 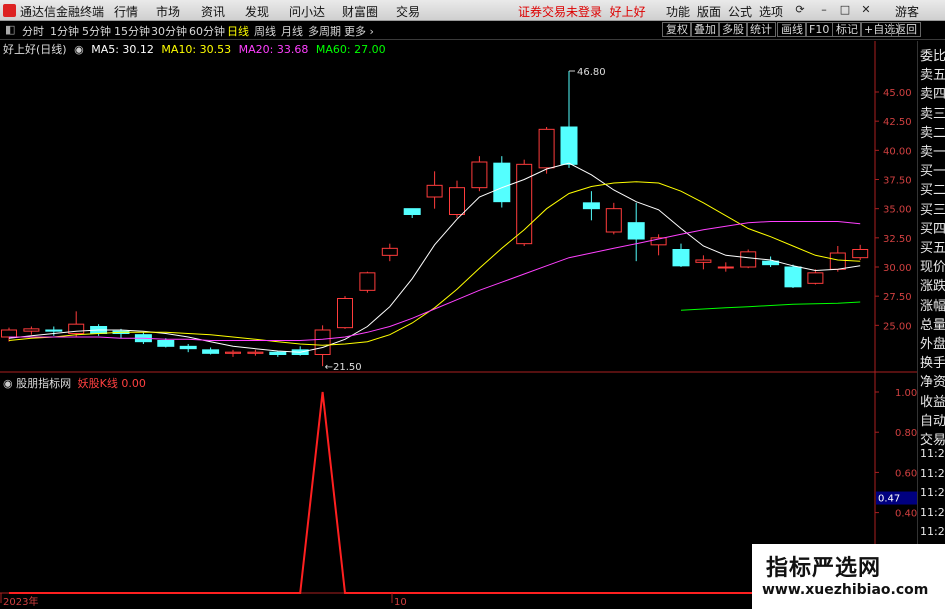 What do you see at coordinates (932, 383) in the screenshot?
I see `side-item: 净资` at bounding box center [932, 383].